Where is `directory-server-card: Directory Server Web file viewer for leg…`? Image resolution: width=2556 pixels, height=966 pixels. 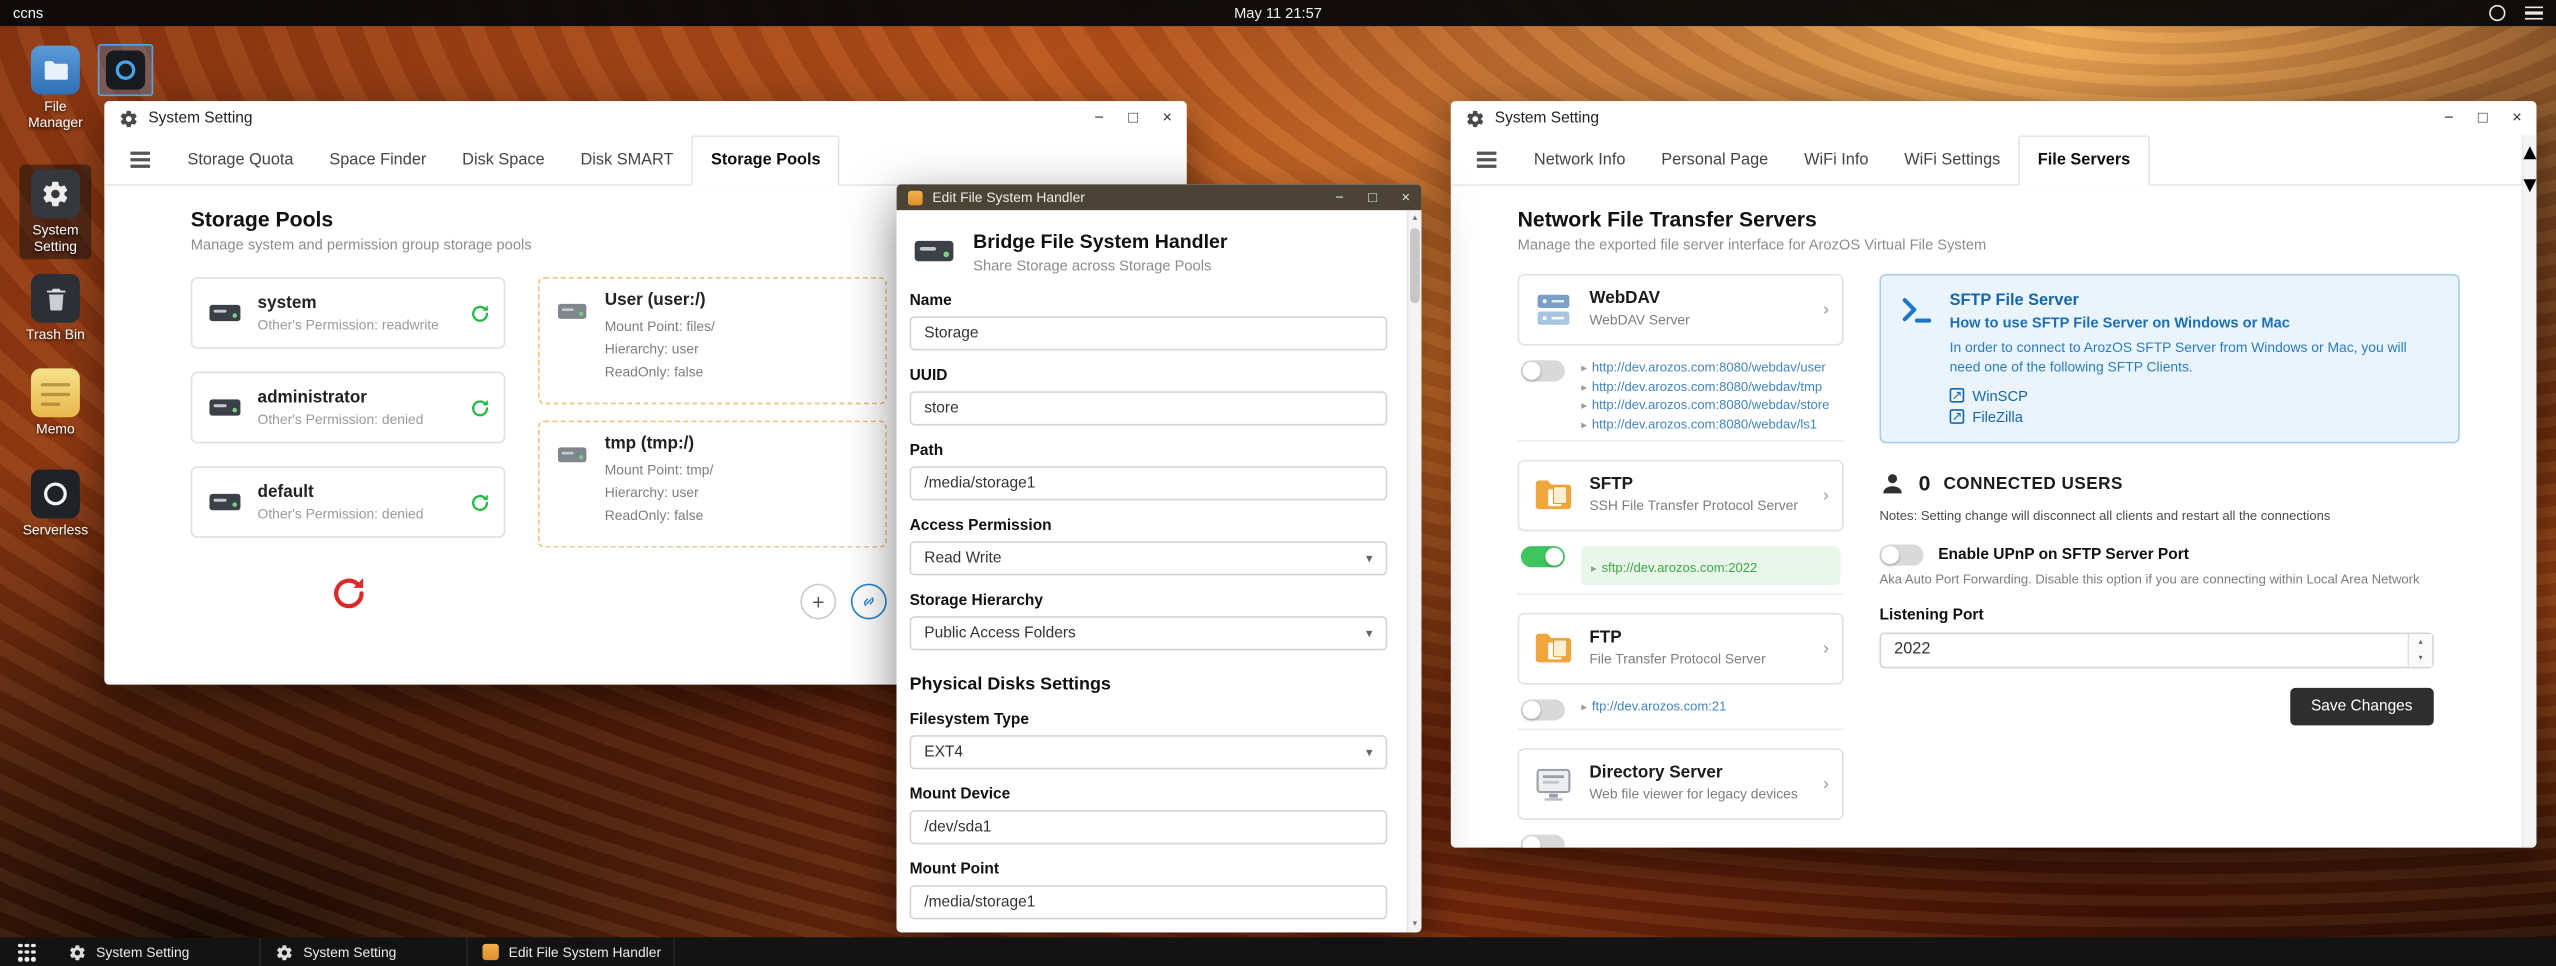
directory-server-card: Directory Server Web file viewer for leg… is located at coordinates (1680, 783).